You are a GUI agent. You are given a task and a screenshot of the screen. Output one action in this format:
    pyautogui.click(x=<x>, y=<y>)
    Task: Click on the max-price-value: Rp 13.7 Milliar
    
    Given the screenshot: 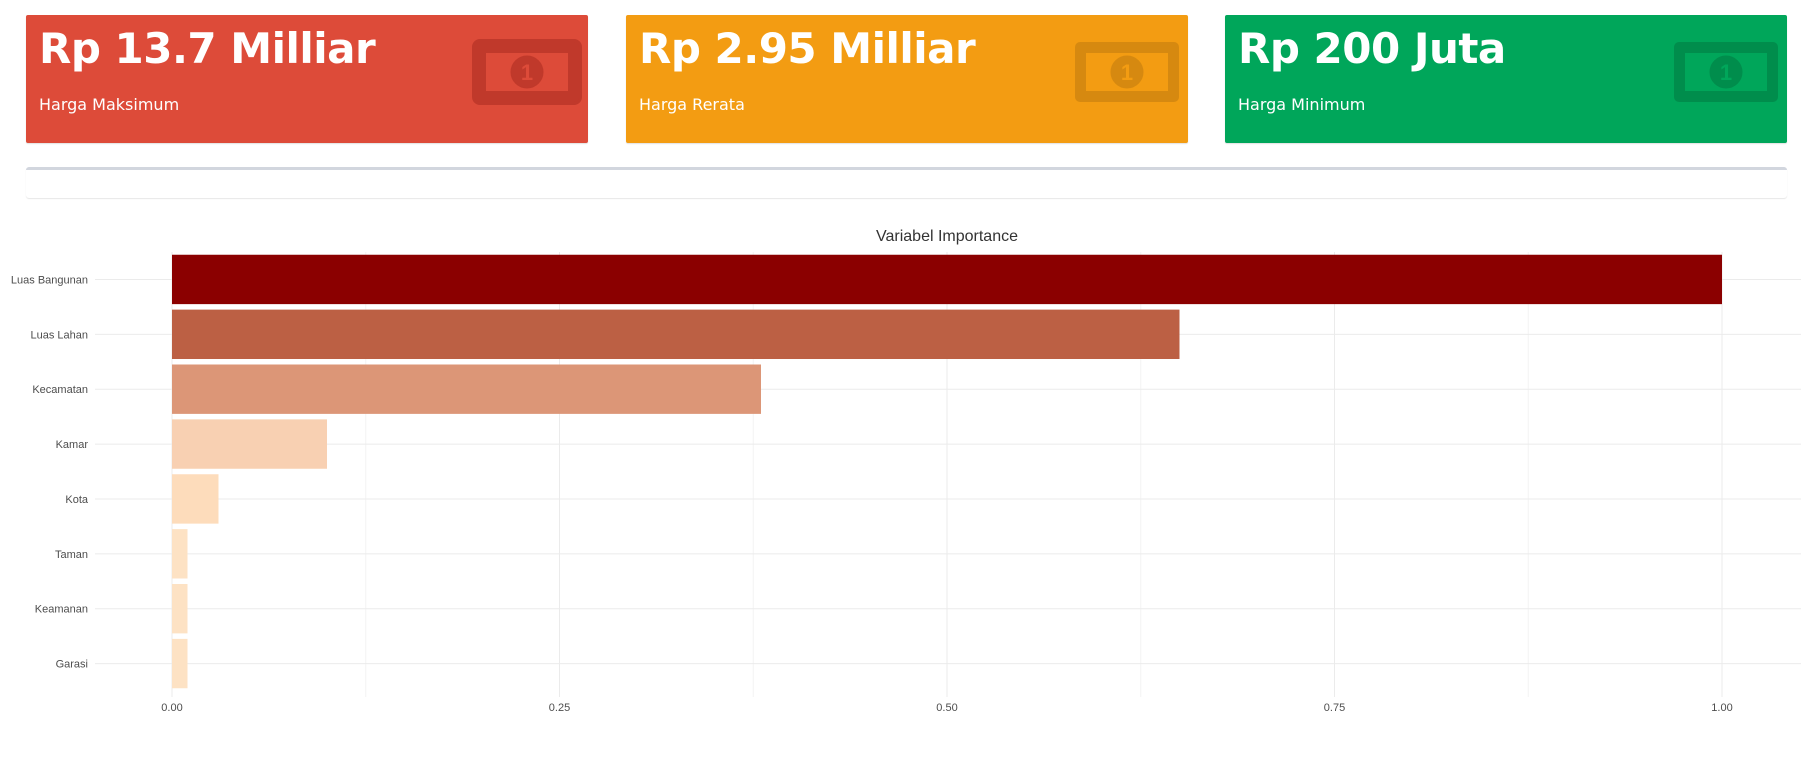 What is the action you would take?
    pyautogui.click(x=207, y=48)
    